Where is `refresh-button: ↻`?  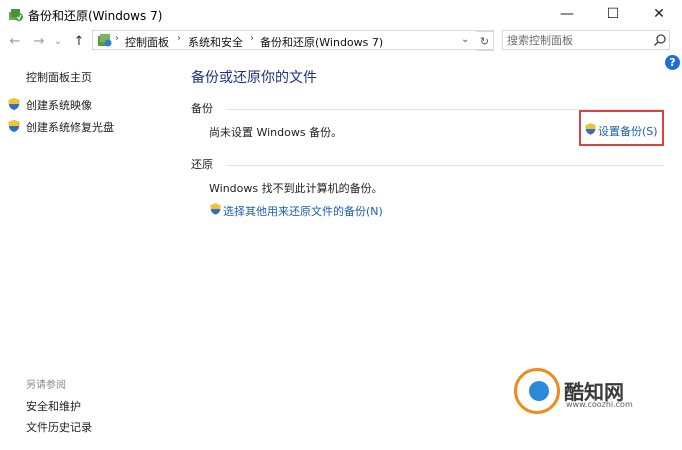 refresh-button: ↻ is located at coordinates (485, 41).